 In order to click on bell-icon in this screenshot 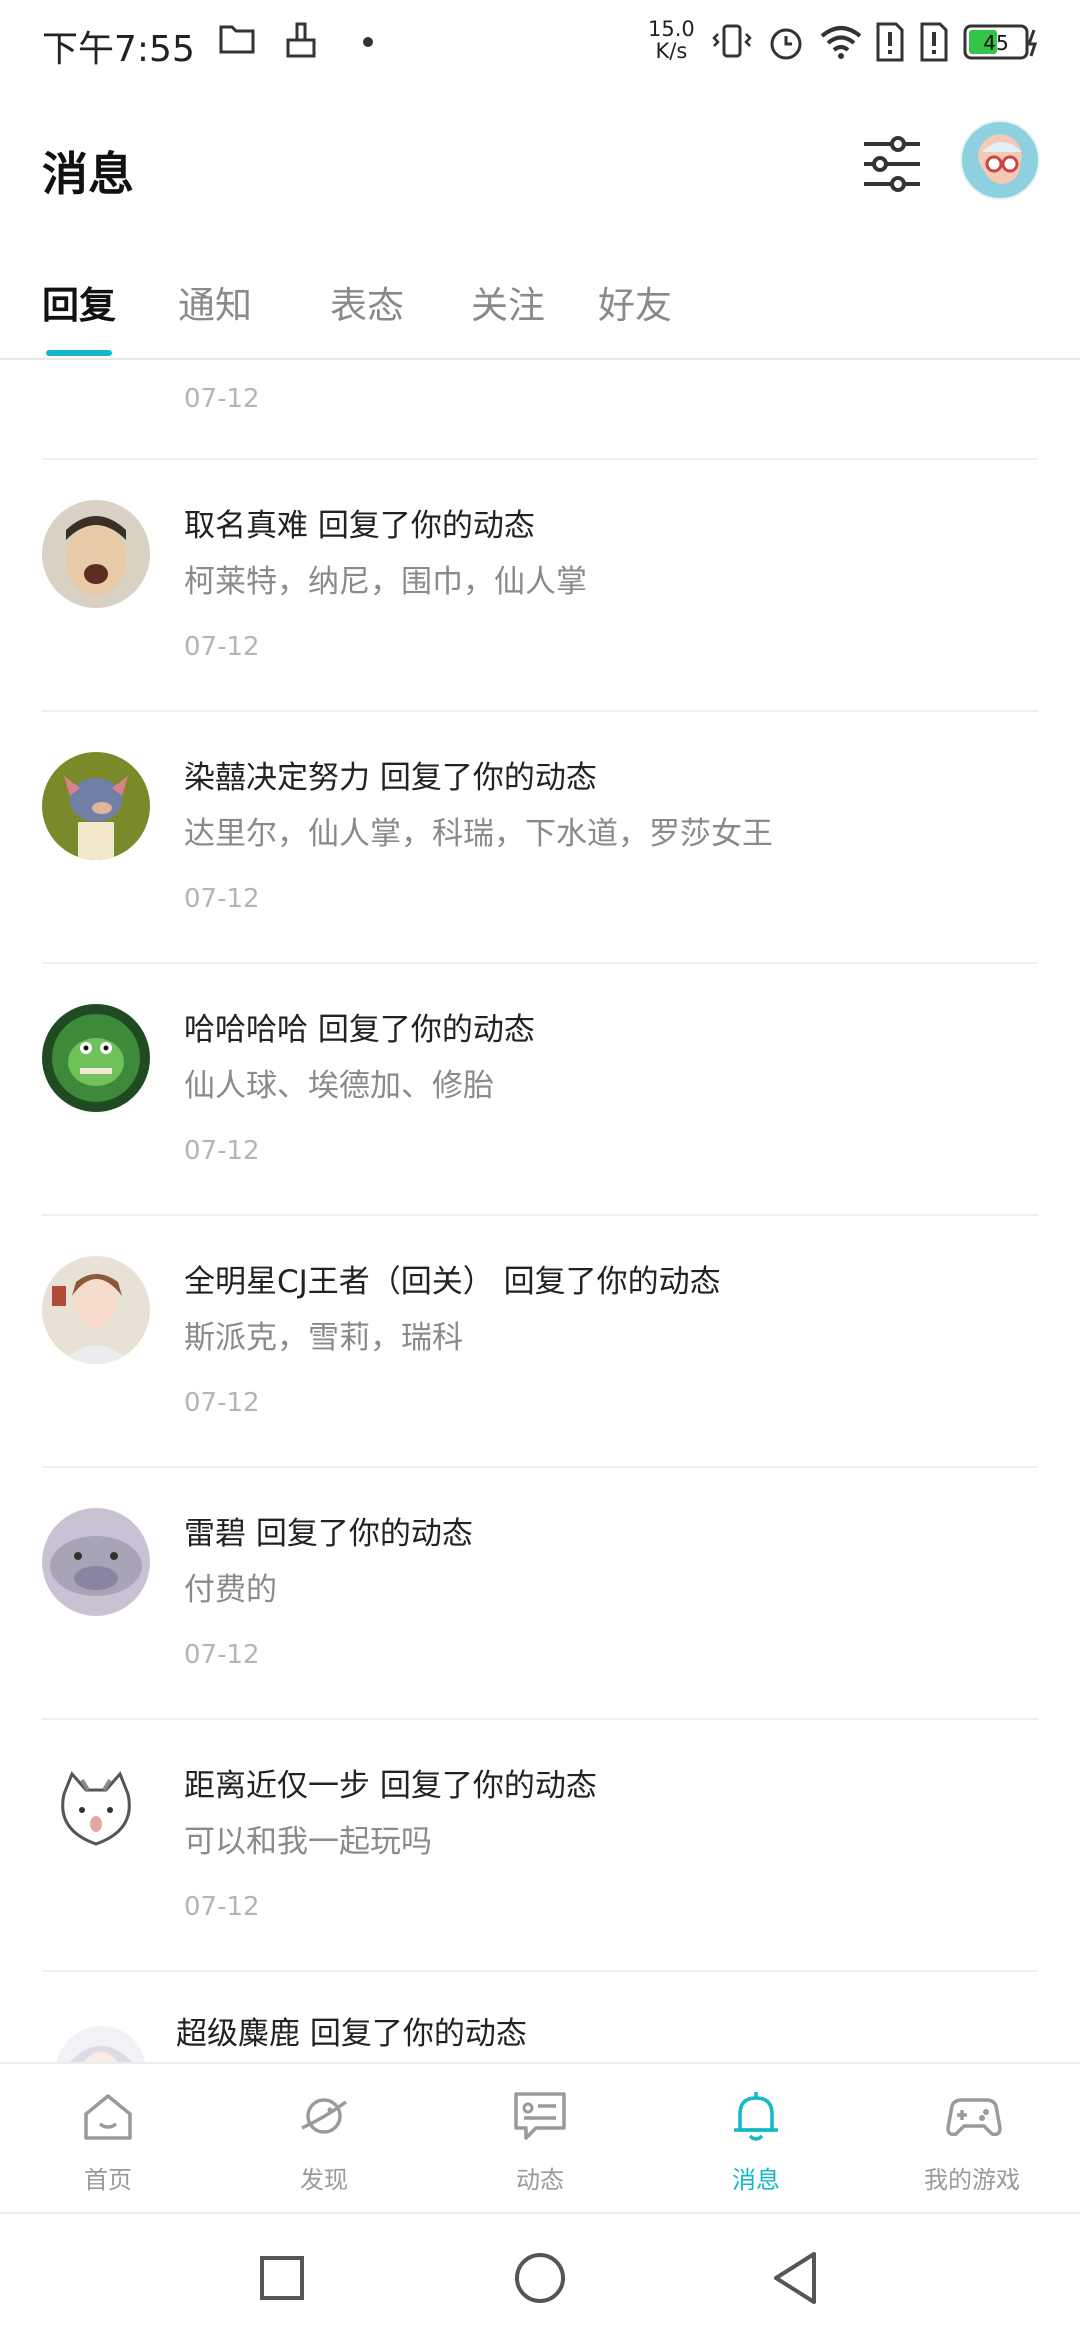, I will do `click(756, 2116)`.